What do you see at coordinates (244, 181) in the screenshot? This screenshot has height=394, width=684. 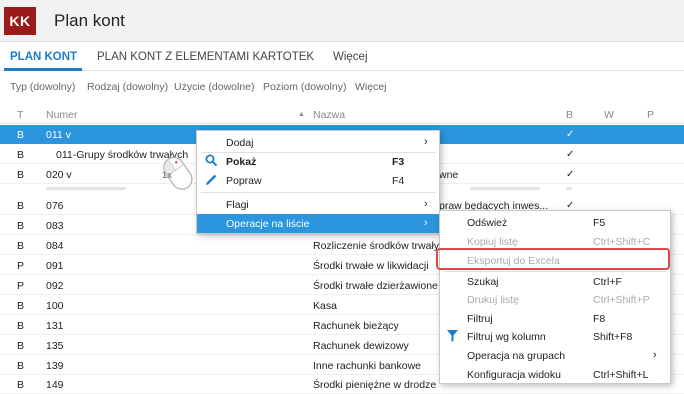 I see `menu-item-label: Popraw` at bounding box center [244, 181].